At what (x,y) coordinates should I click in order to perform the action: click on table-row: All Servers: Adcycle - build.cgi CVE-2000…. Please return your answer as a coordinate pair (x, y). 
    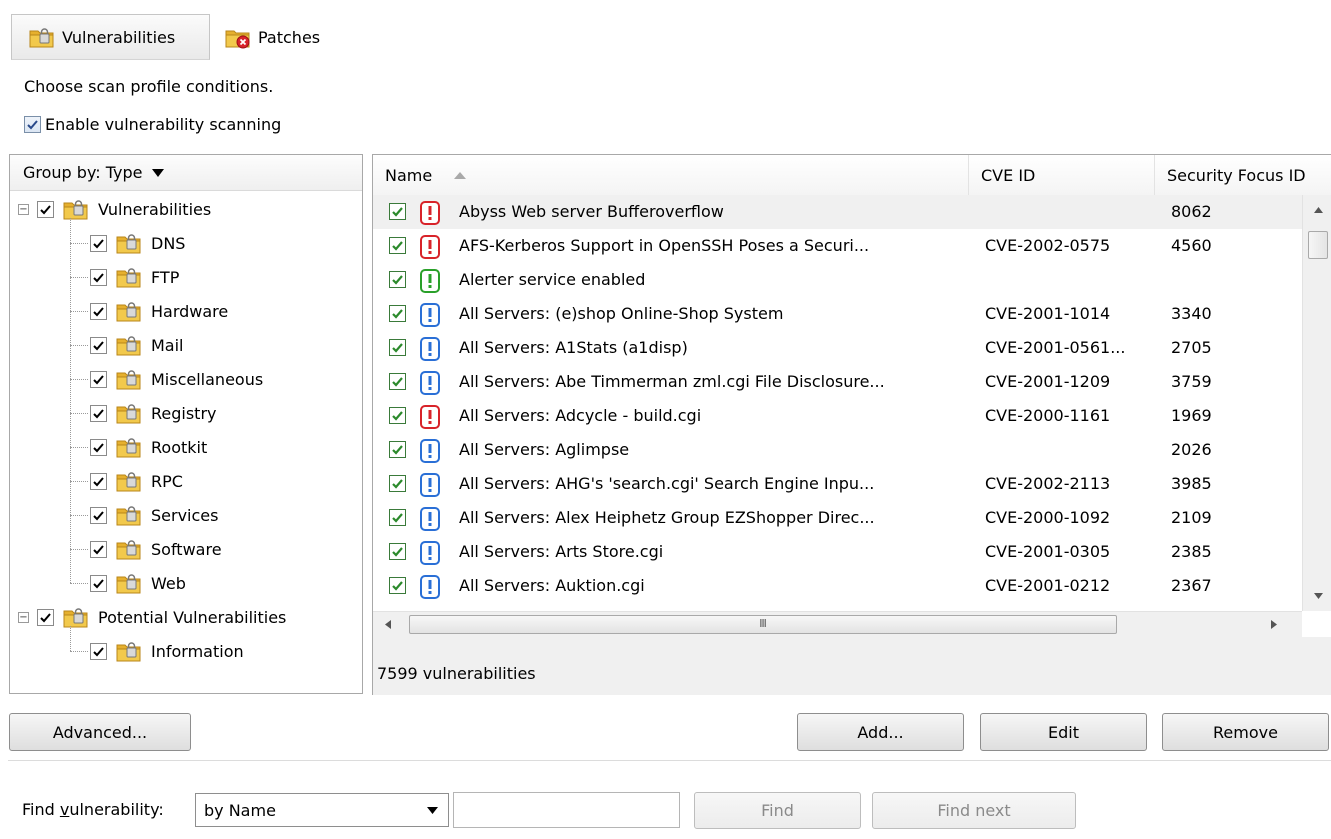
    Looking at the image, I should click on (837, 416).